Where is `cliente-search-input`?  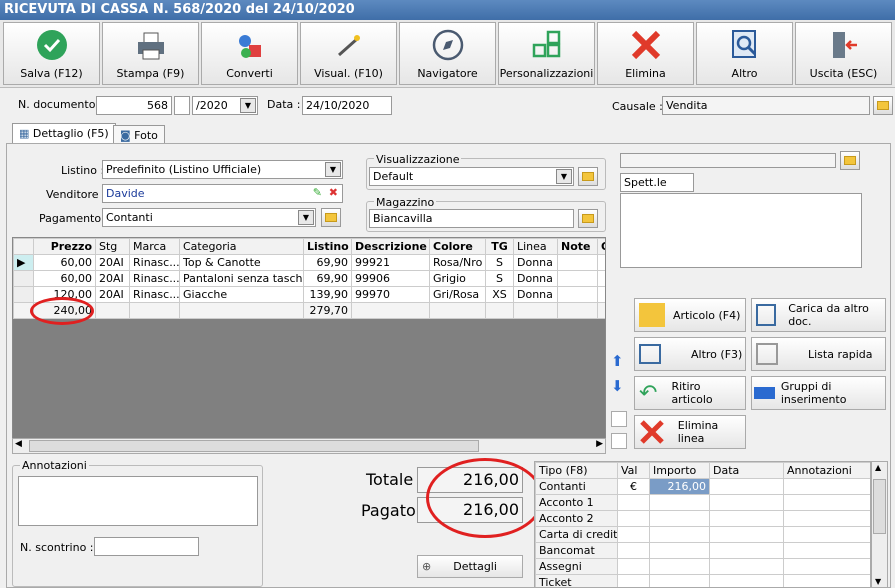
cliente-search-input is located at coordinates (728, 160).